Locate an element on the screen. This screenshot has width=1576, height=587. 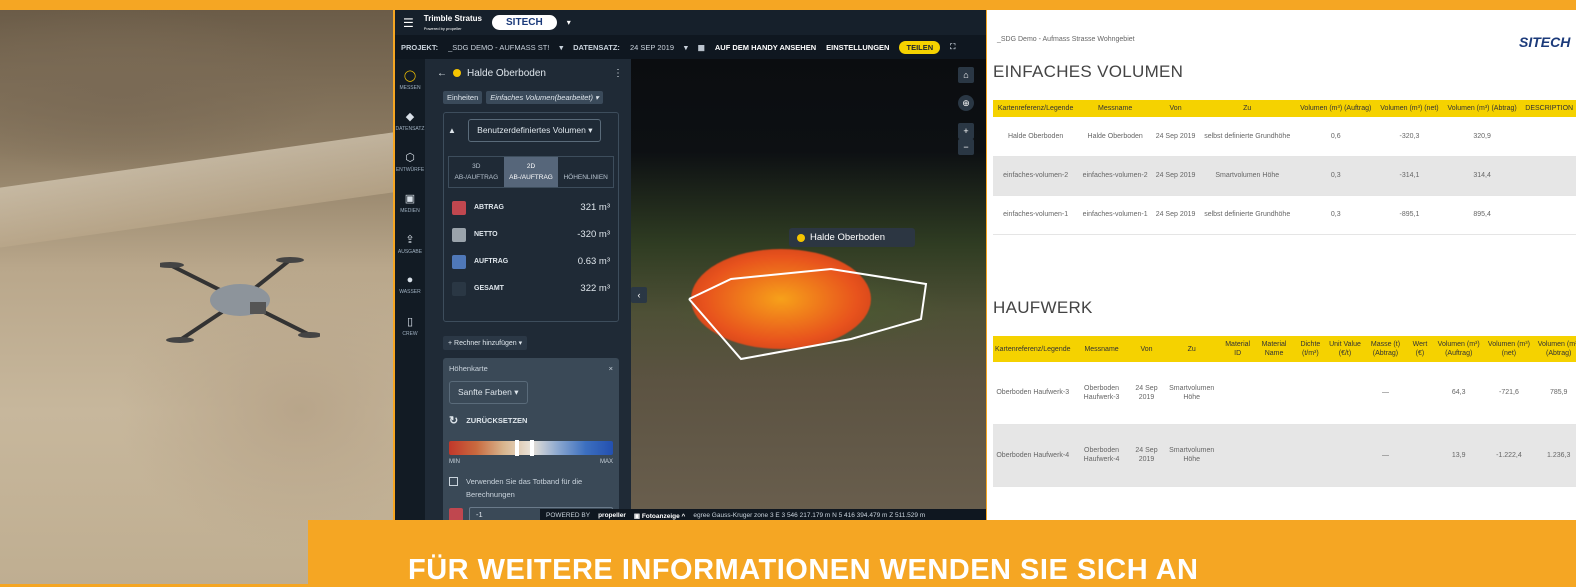
table-cell: 314,4 is located at coordinates (1482, 176).